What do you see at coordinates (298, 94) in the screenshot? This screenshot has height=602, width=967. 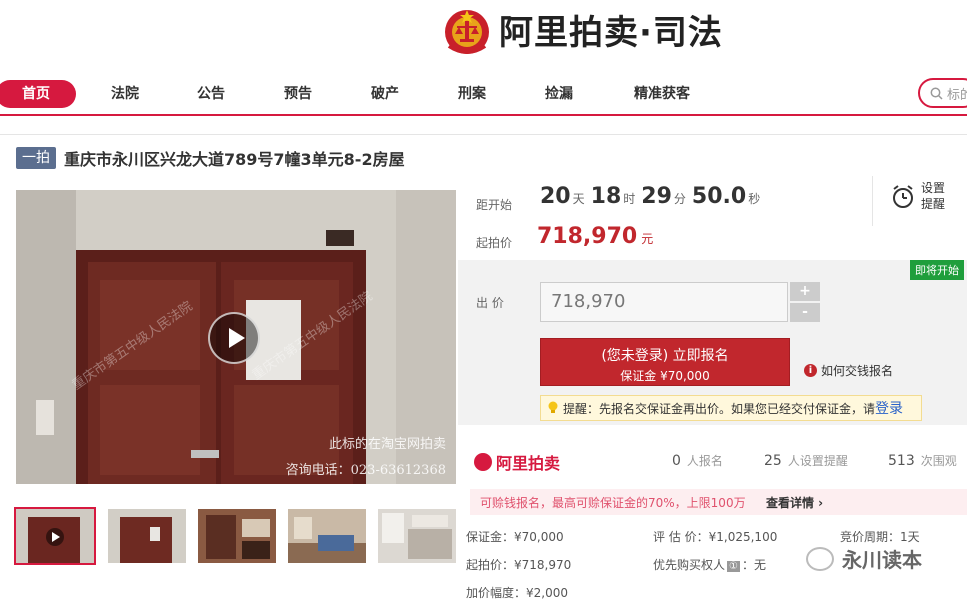 I see `nav-item-preview: 预告` at bounding box center [298, 94].